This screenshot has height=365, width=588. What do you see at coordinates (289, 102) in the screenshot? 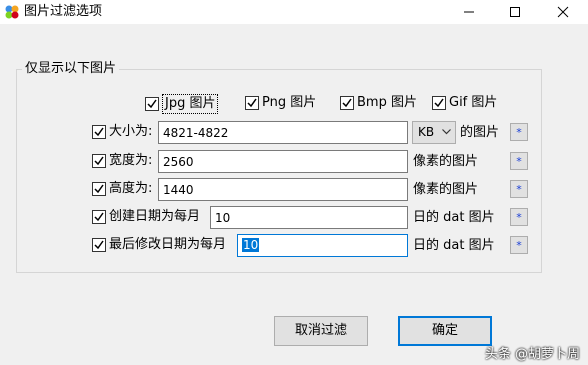
I see `png-label: Png 图片` at bounding box center [289, 102].